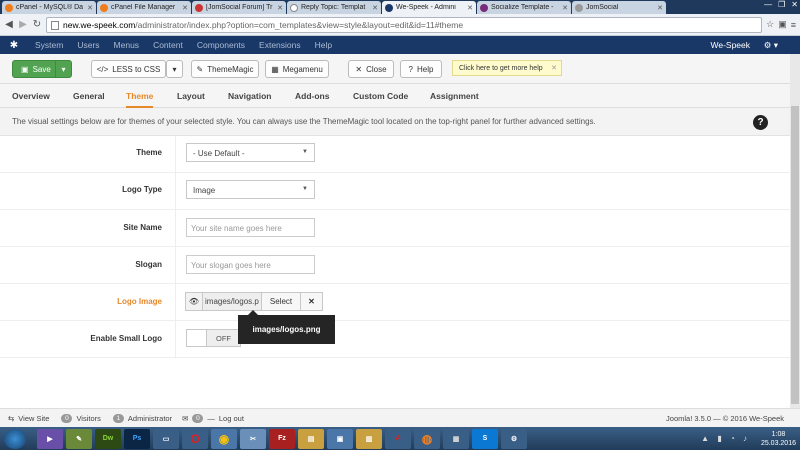  Describe the element at coordinates (250, 189) in the screenshot. I see `logo-type-select: Image ▼` at that location.